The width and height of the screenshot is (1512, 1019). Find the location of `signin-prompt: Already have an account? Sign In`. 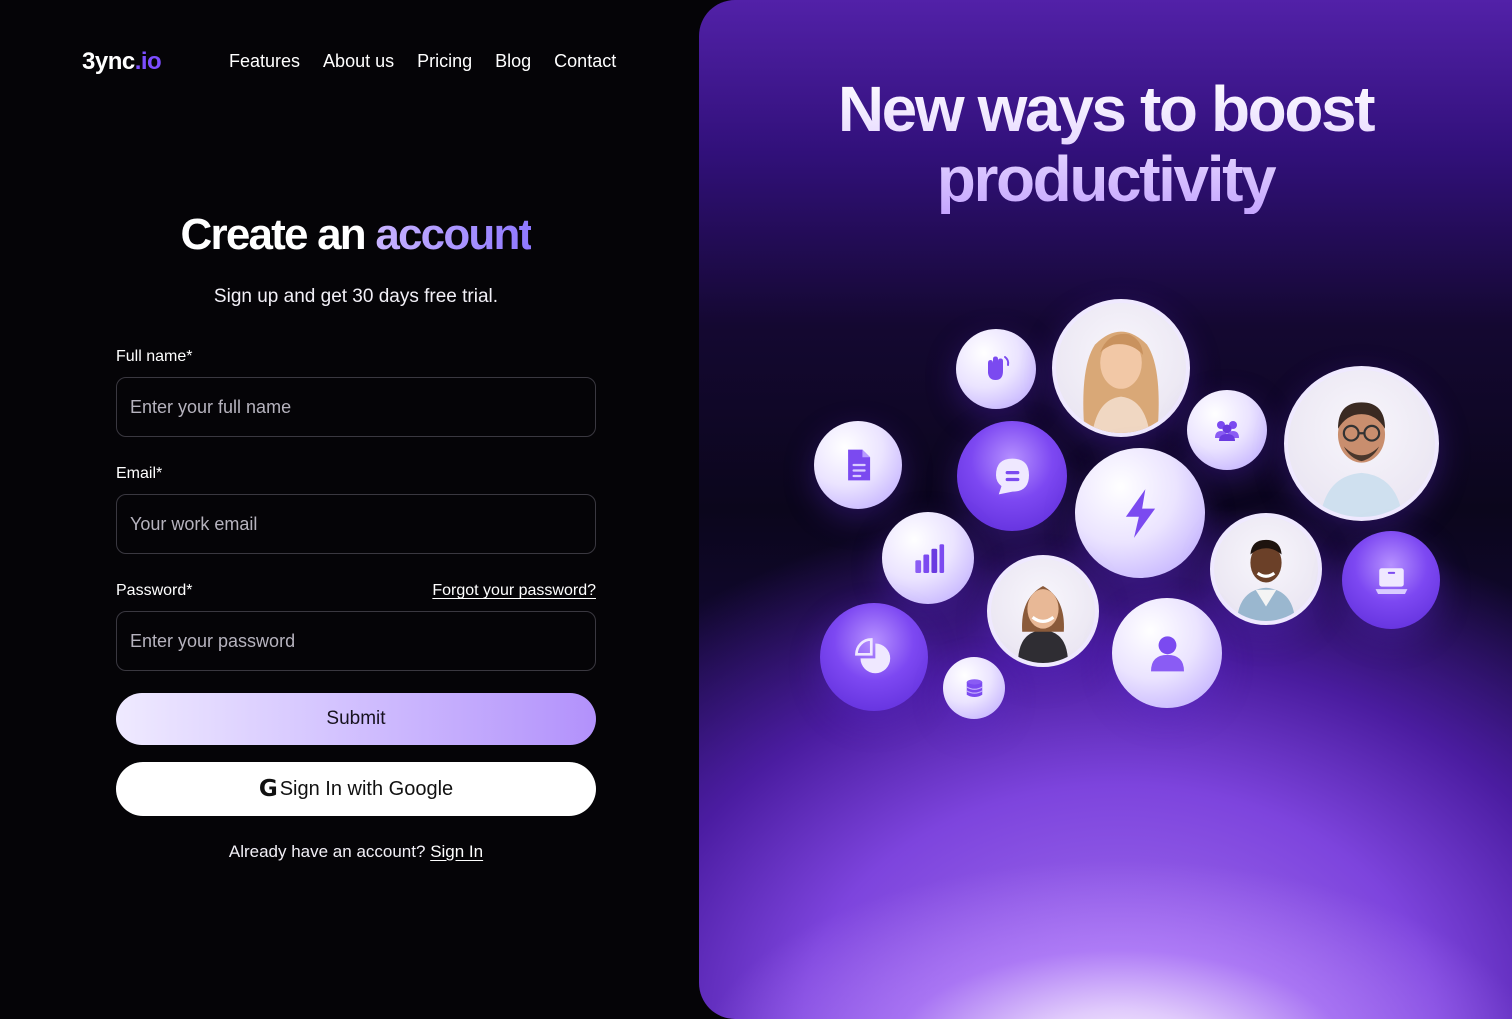

signin-prompt: Already have an account? Sign In is located at coordinates (356, 852).